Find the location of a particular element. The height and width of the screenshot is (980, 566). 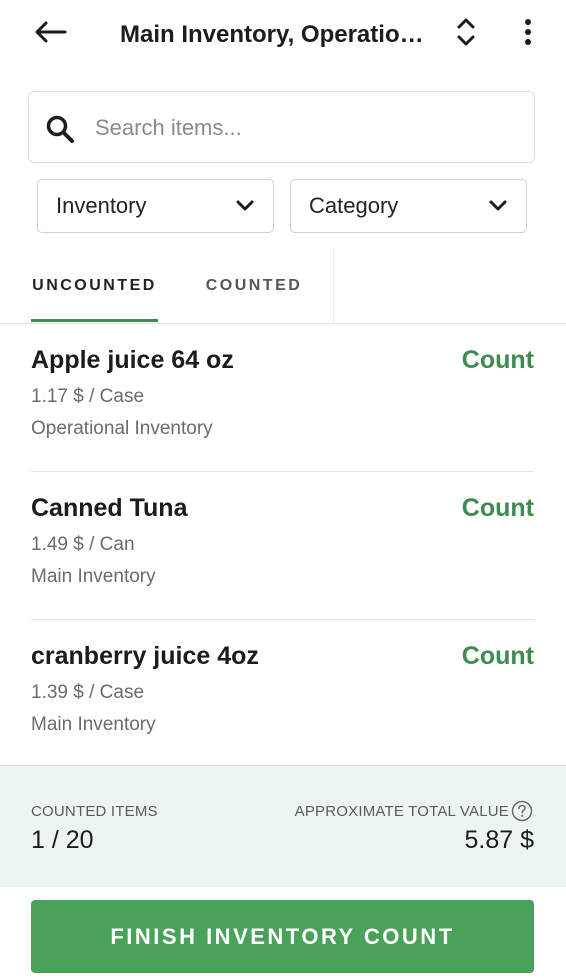

more-vertical-icon is located at coordinates (528, 34).